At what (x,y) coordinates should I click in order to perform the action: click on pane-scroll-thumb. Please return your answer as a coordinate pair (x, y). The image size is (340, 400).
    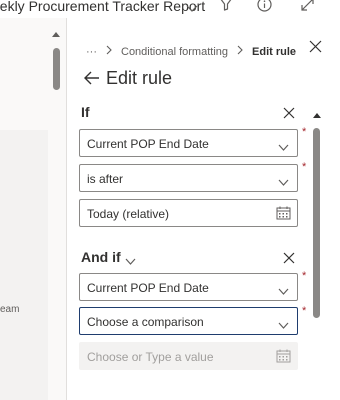
    Looking at the image, I should click on (316, 223).